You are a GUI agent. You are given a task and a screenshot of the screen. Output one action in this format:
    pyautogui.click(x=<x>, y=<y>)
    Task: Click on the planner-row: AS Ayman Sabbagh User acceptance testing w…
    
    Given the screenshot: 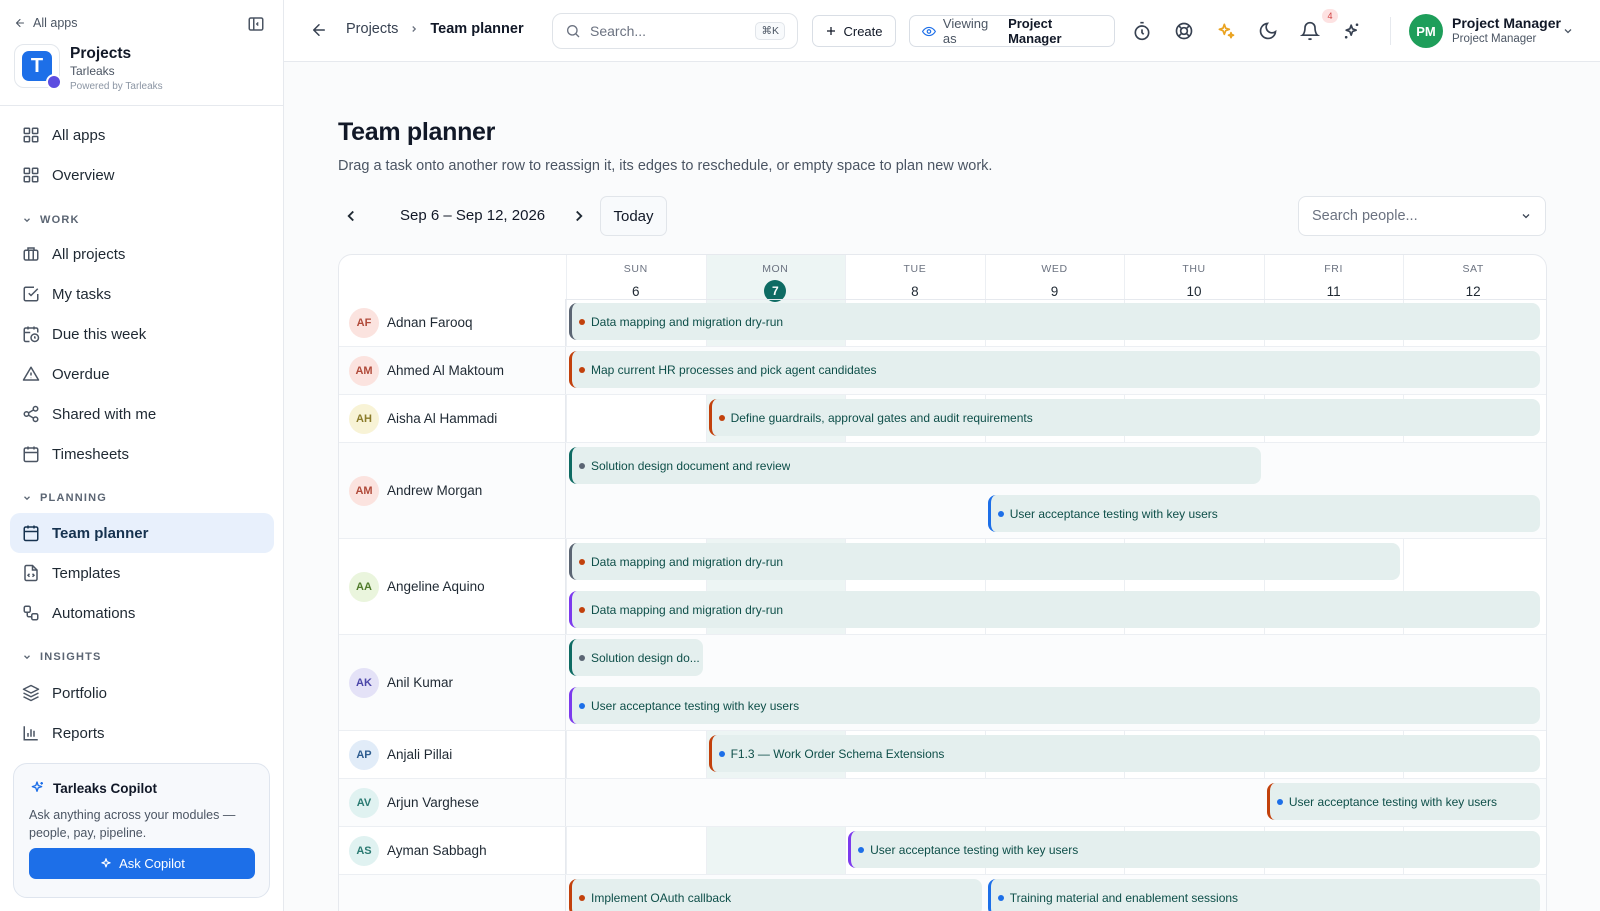 What is the action you would take?
    pyautogui.click(x=942, y=851)
    